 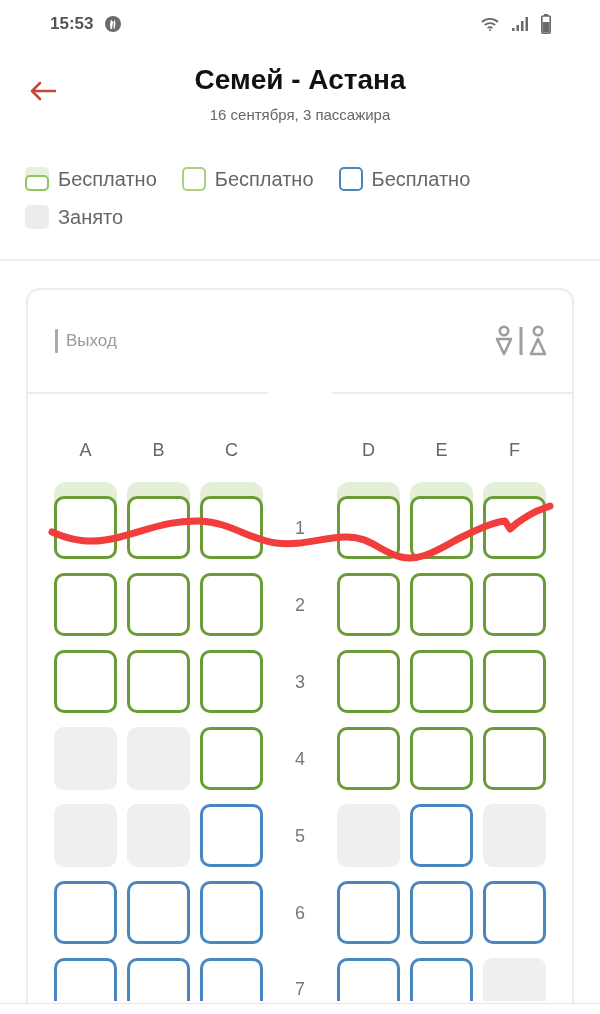 What do you see at coordinates (91, 217) in the screenshot?
I see `legend-label: Занято` at bounding box center [91, 217].